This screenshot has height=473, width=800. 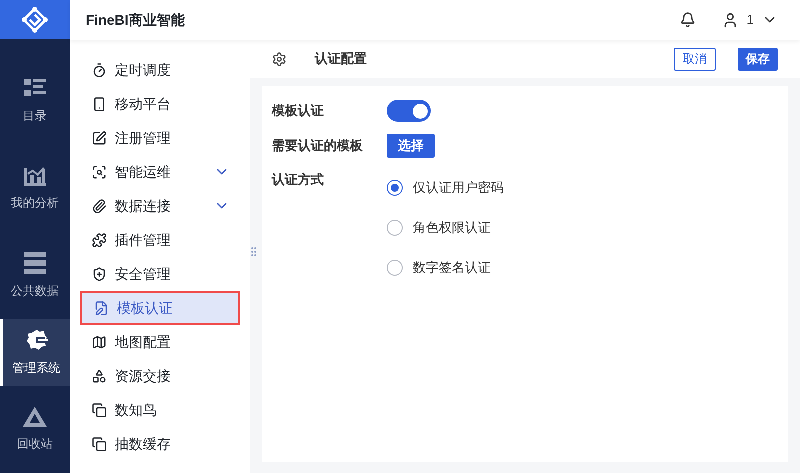 What do you see at coordinates (160, 342) in the screenshot?
I see `menu-item: 地图配置` at bounding box center [160, 342].